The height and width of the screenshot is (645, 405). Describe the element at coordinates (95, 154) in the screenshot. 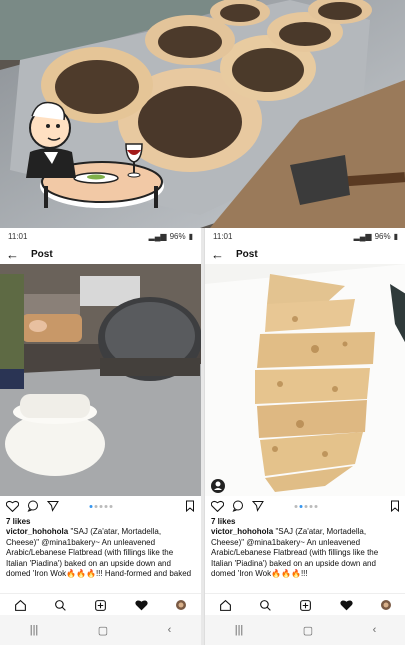

I see `diner-logo` at that location.